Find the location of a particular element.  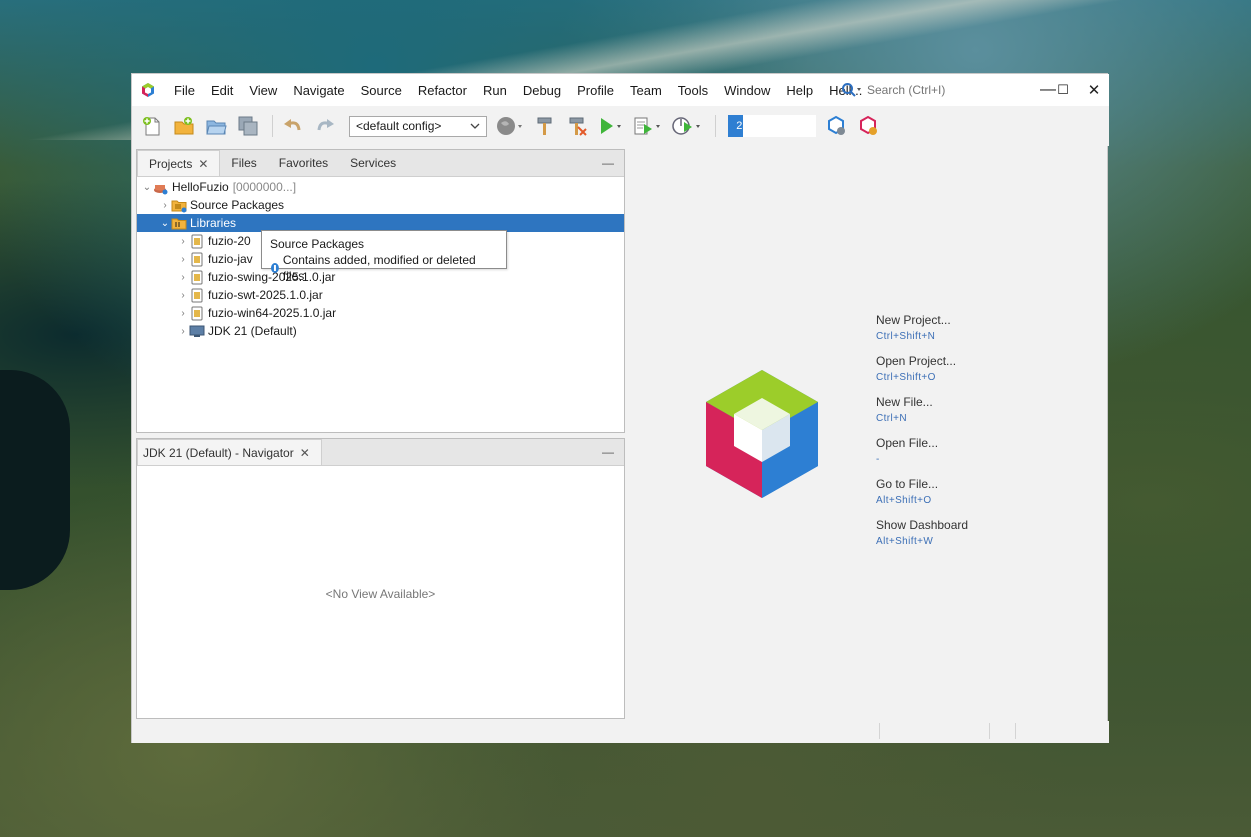

tab-favorites: Favorites is located at coordinates (303, 163).